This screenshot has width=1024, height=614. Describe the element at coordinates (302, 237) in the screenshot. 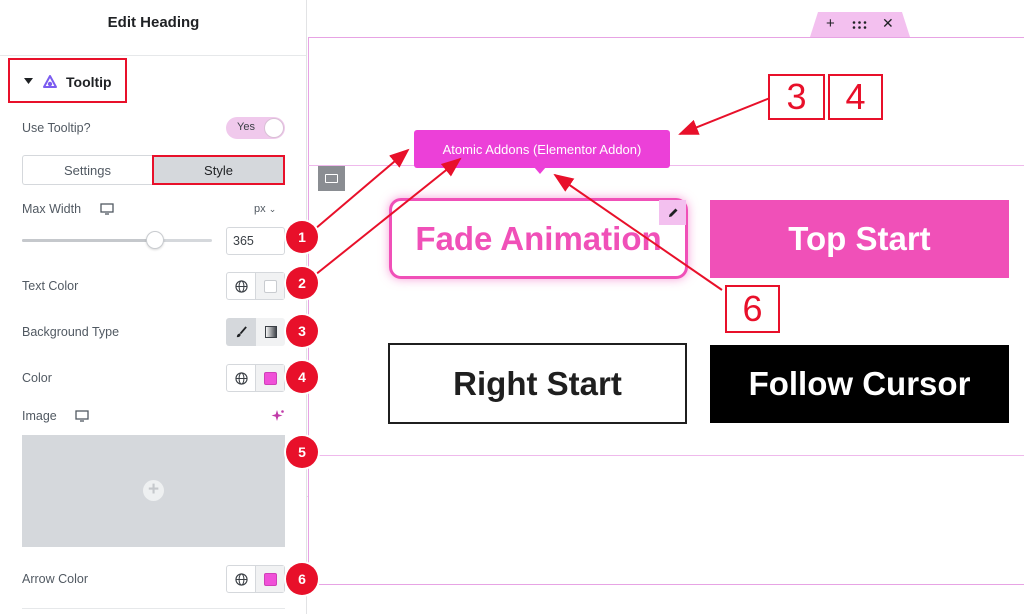

I see `annotation-badge-1: 1` at that location.